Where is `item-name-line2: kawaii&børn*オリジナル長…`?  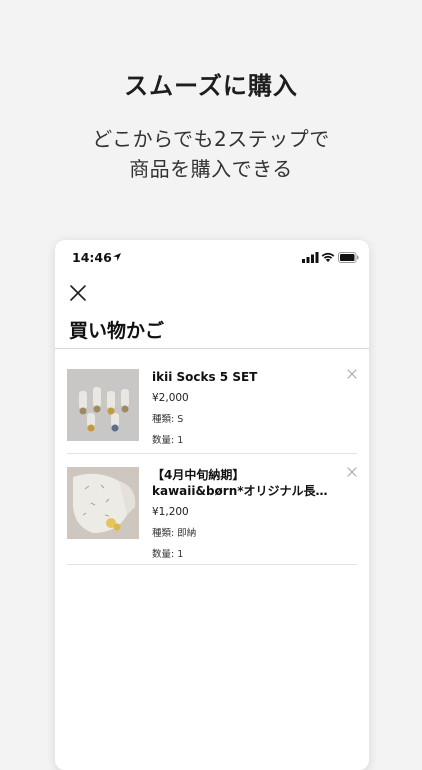 item-name-line2: kawaii&børn*オリジナル長… is located at coordinates (240, 491).